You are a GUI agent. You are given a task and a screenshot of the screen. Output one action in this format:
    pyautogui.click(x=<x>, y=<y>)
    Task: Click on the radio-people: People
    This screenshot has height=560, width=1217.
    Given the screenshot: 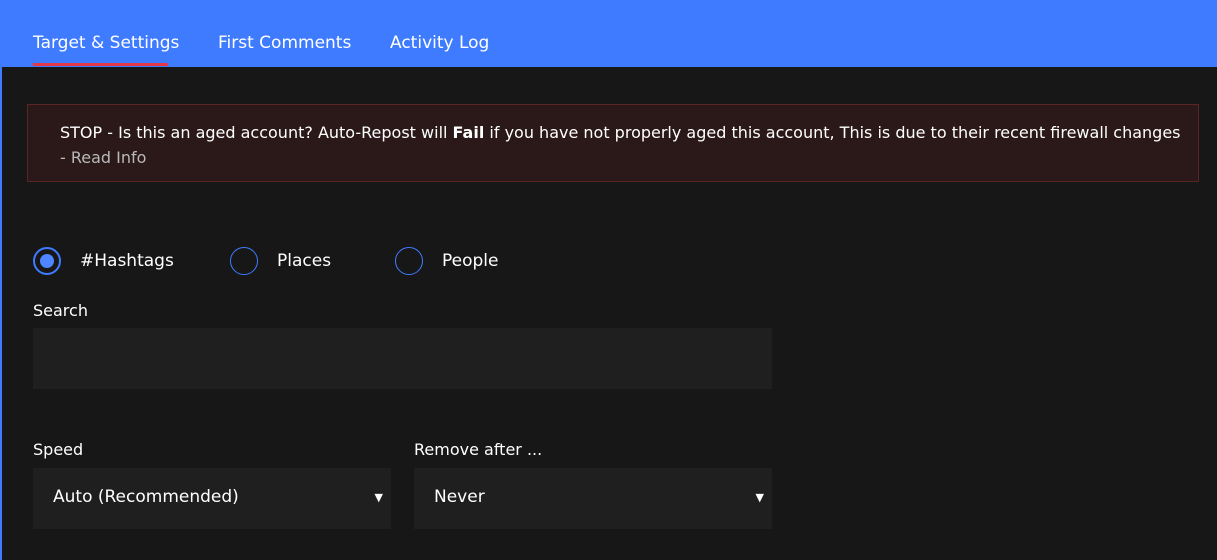 What is the action you would take?
    pyautogui.click(x=446, y=261)
    